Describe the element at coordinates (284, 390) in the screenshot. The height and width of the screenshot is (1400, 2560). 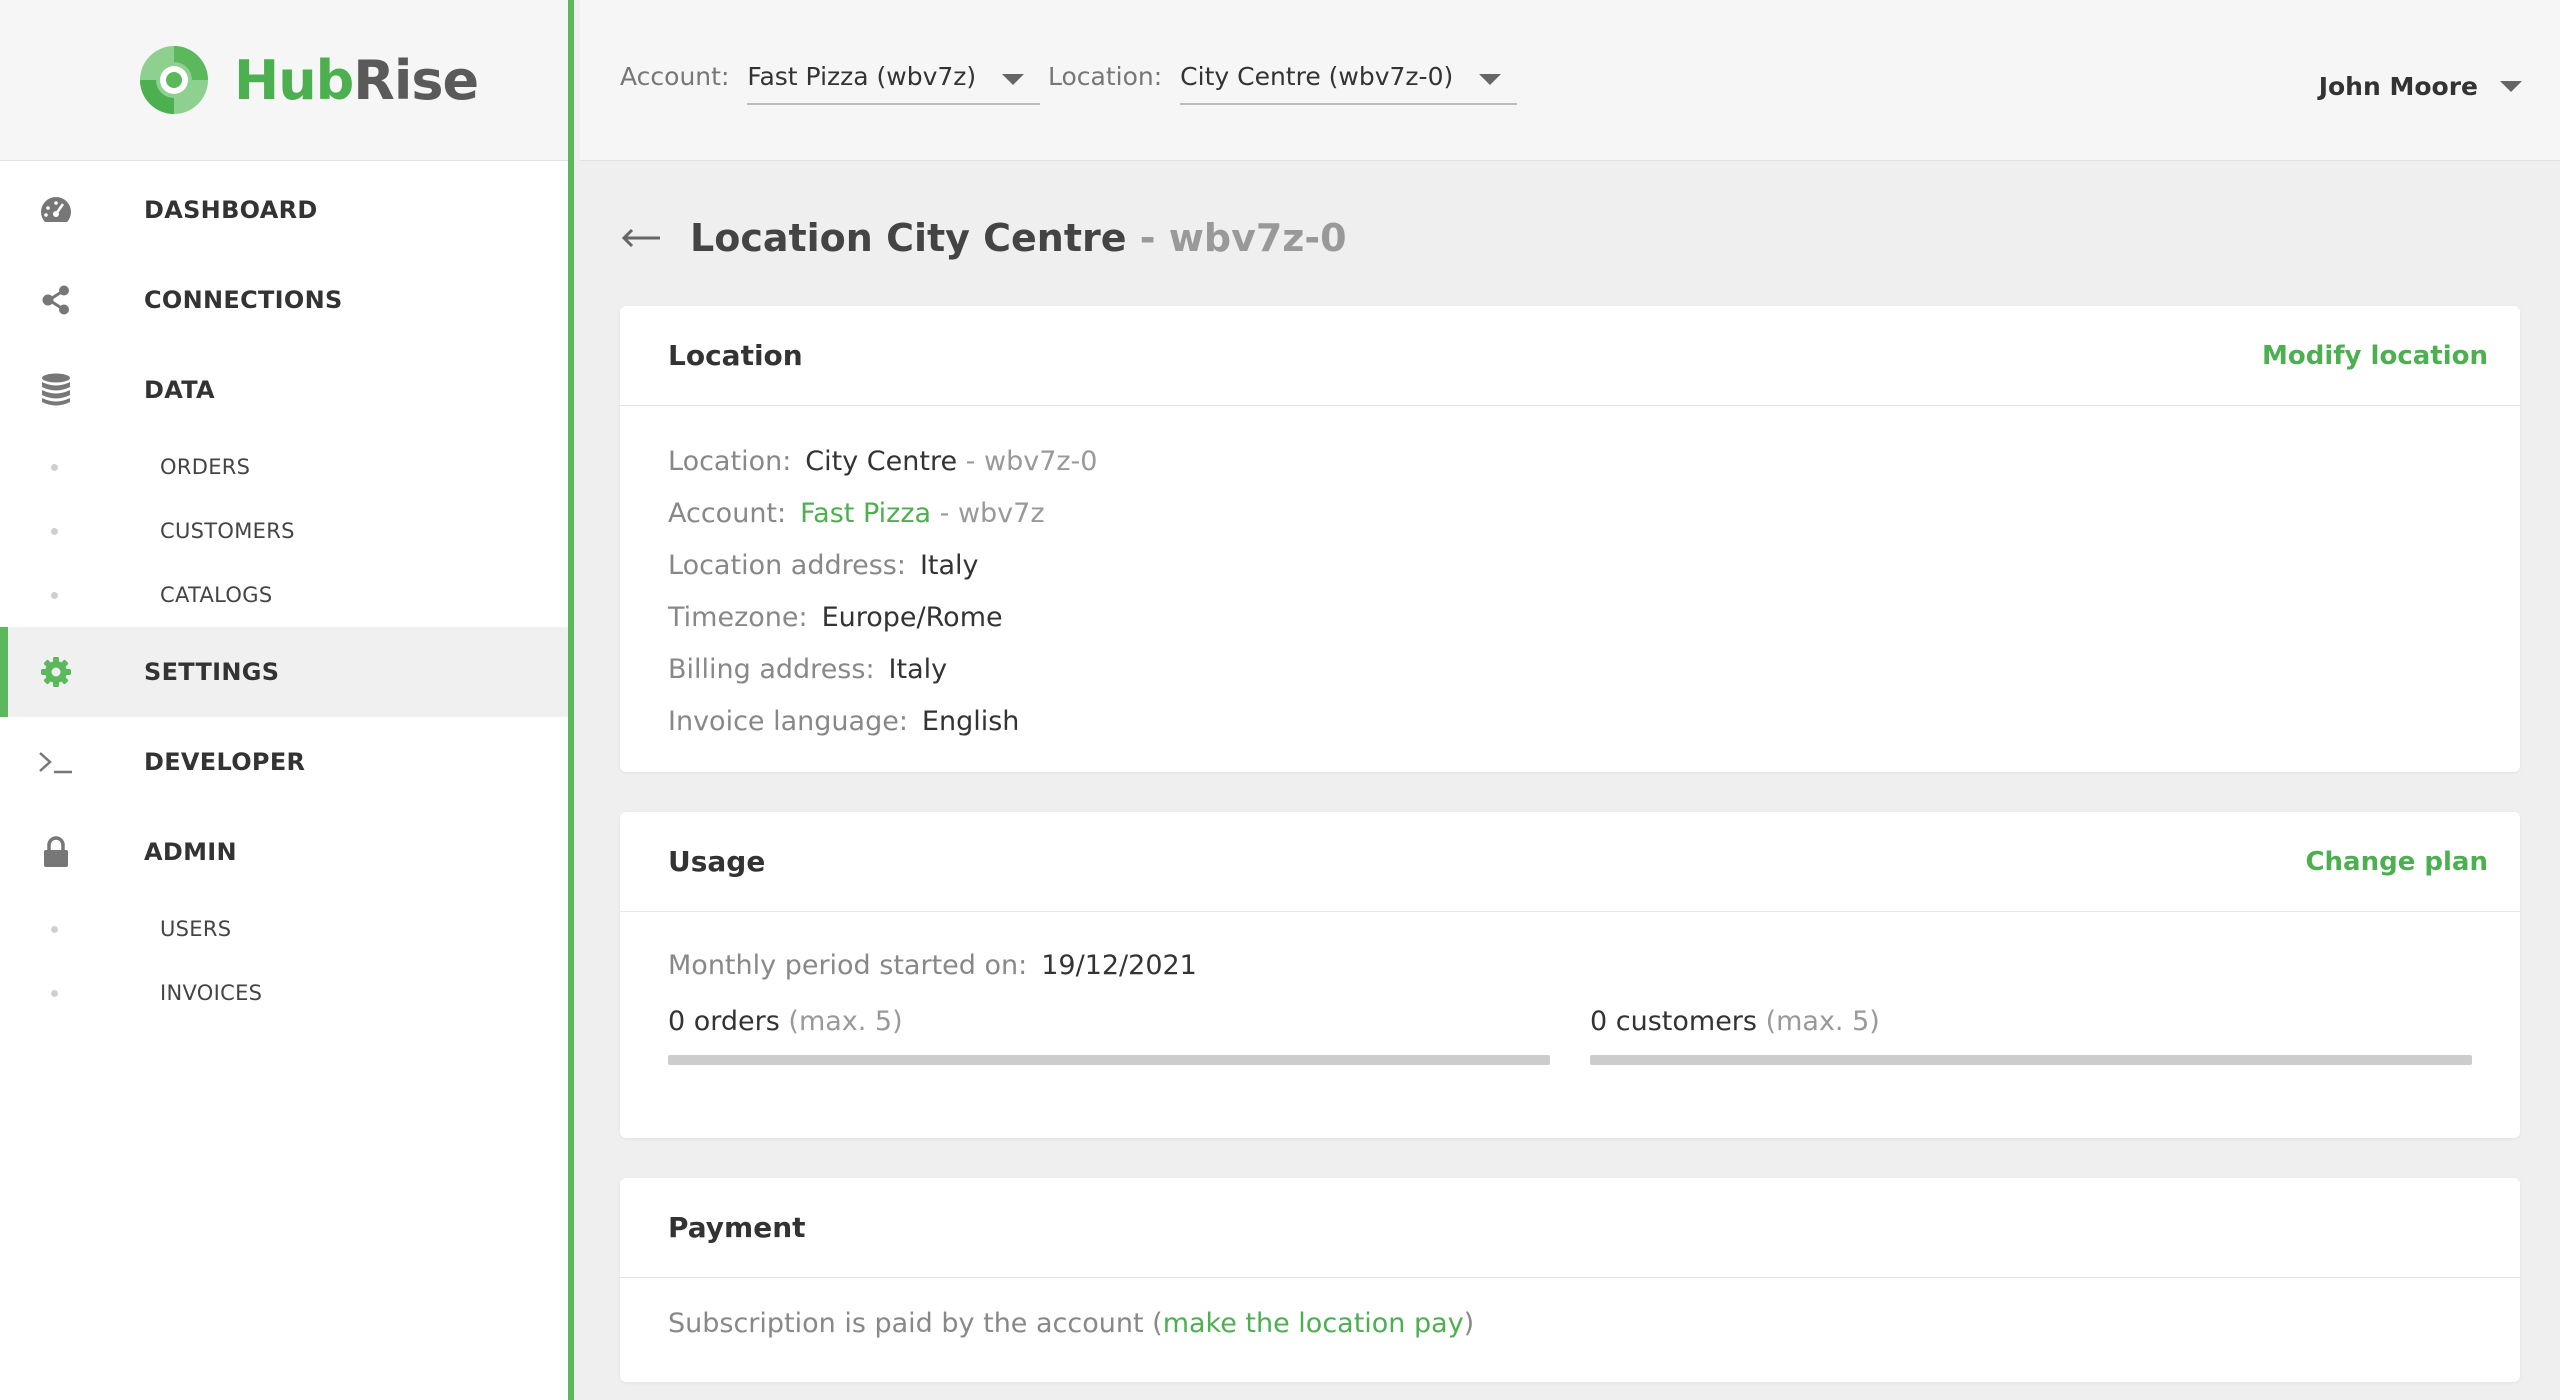
I see `sidebar-item-data: DATA` at that location.